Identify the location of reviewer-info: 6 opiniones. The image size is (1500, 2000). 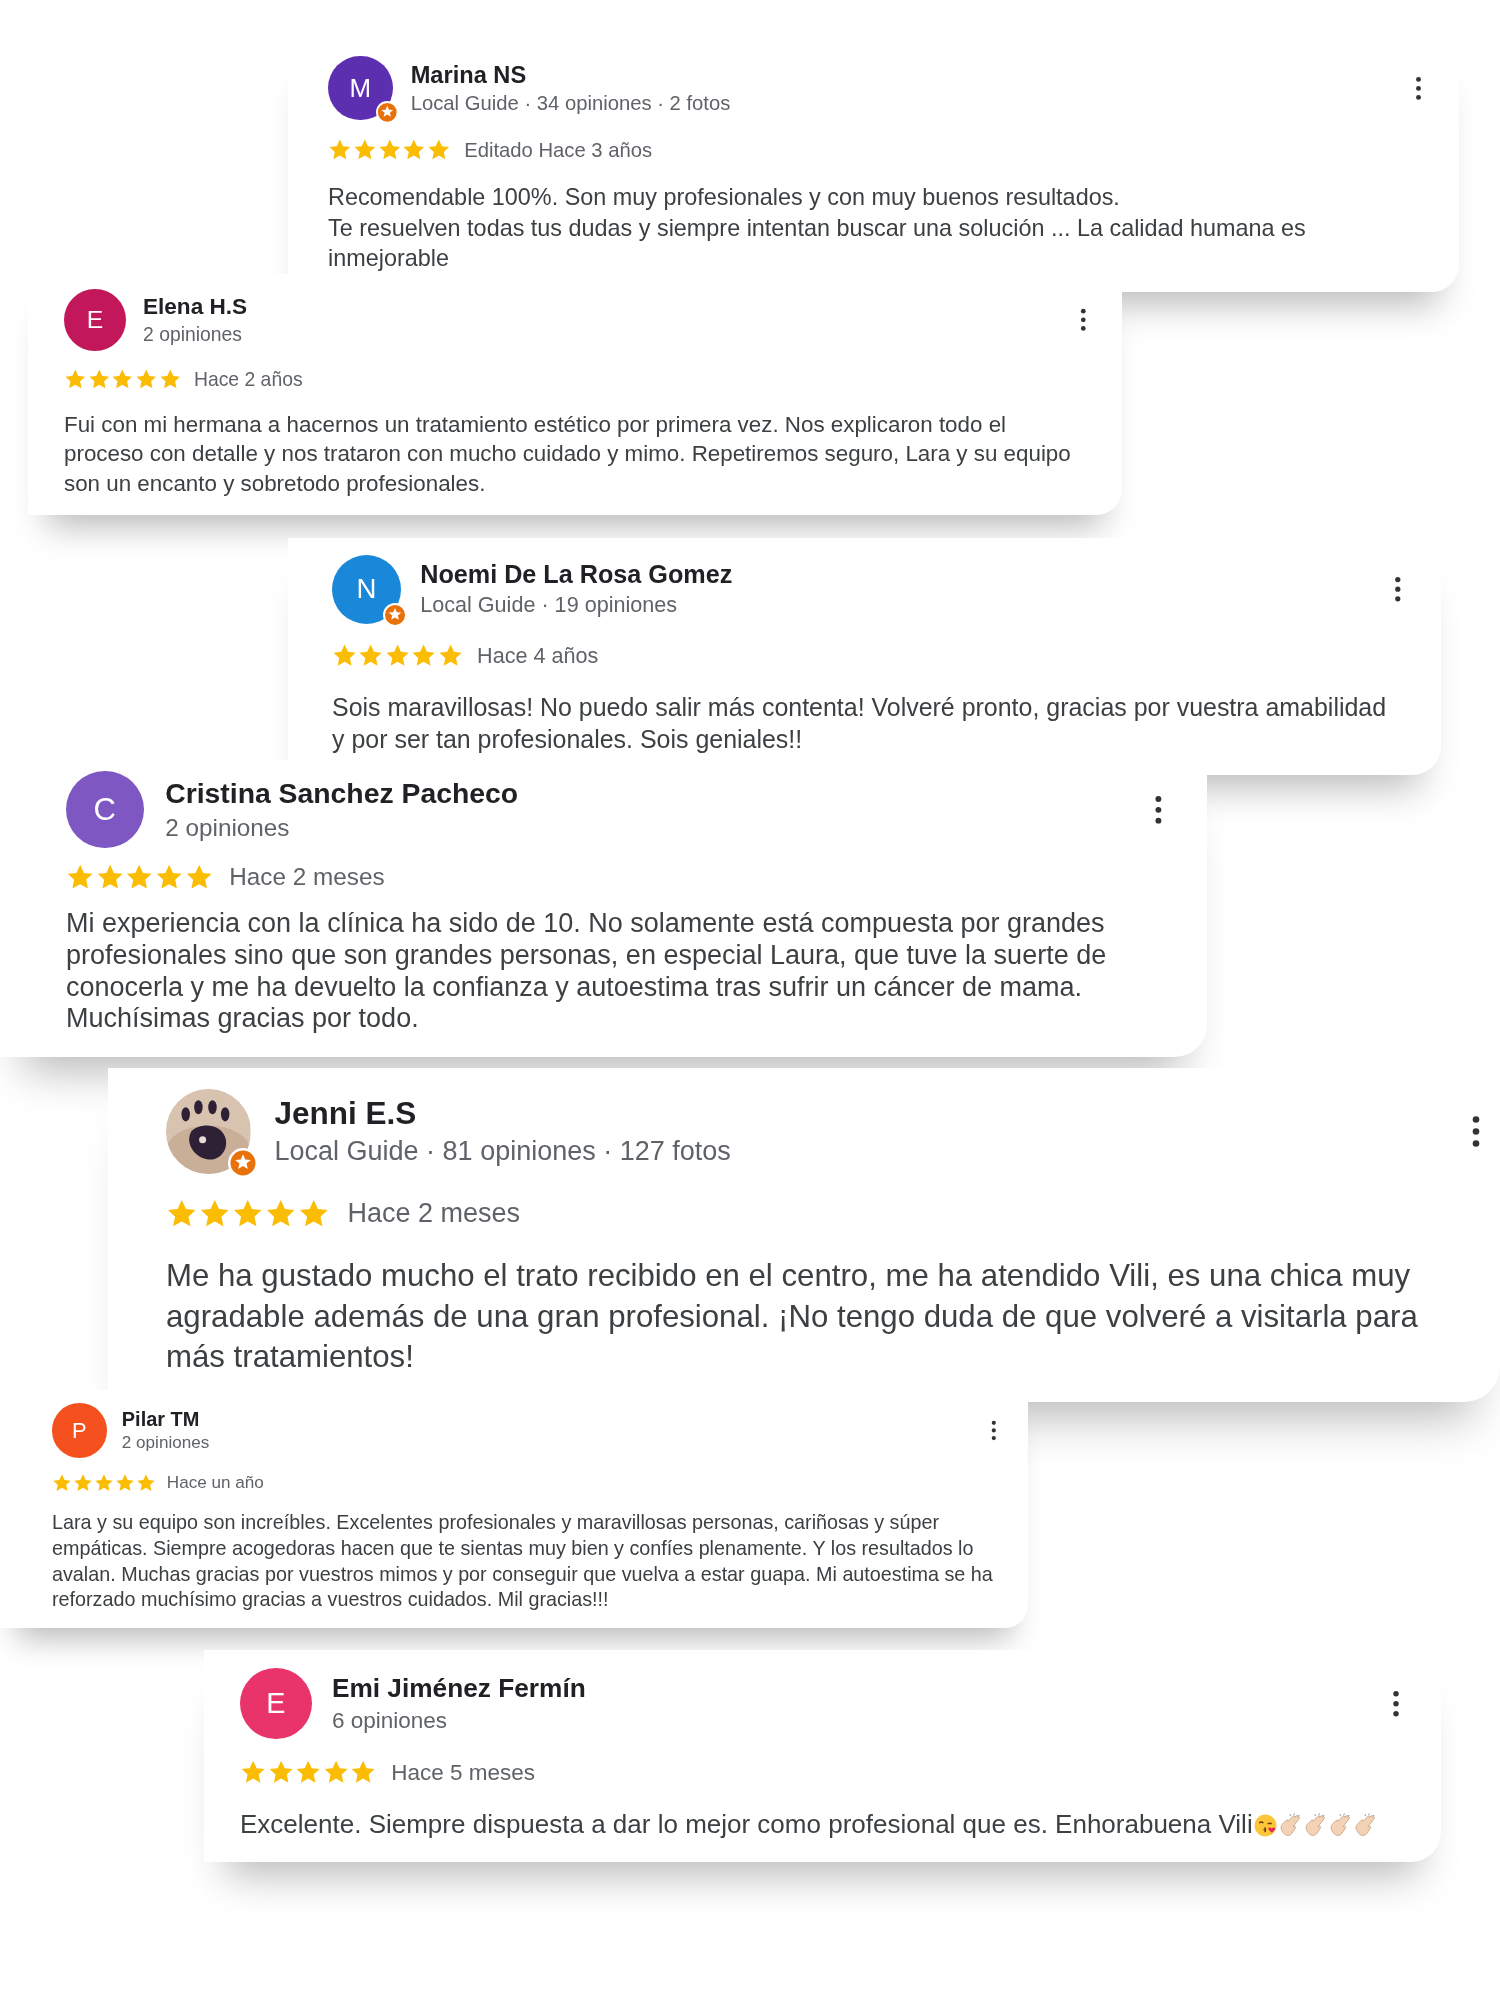
(389, 1720).